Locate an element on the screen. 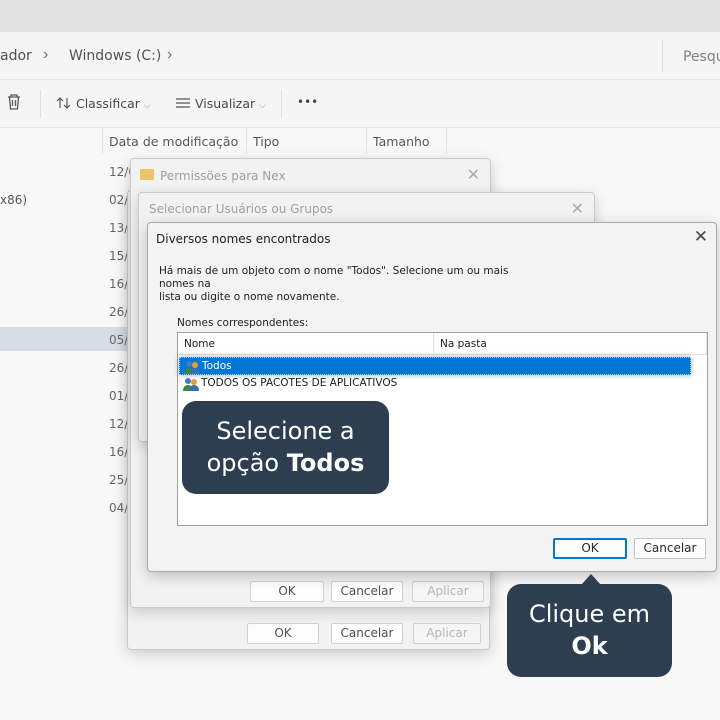  close-icon: ✕ is located at coordinates (701, 237).